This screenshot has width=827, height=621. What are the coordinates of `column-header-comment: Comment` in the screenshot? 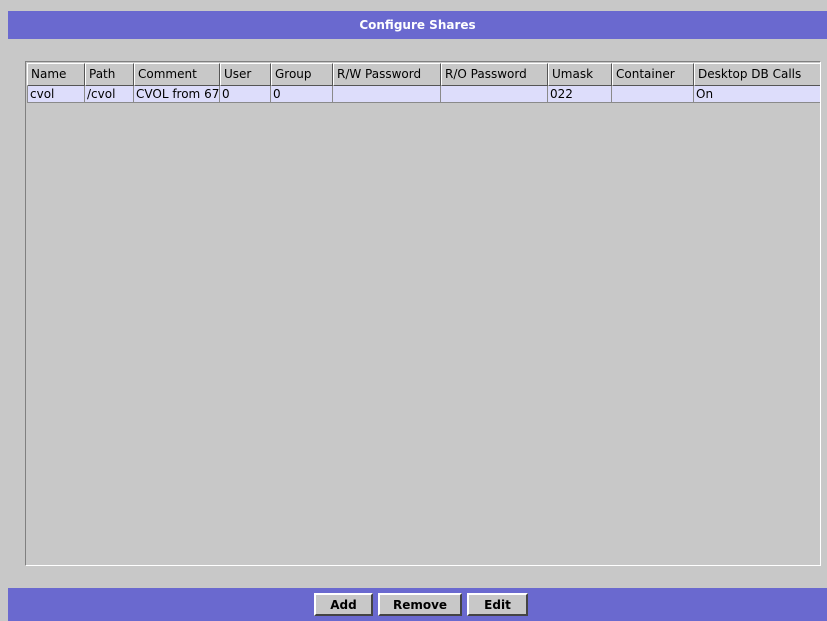 It's located at (177, 74).